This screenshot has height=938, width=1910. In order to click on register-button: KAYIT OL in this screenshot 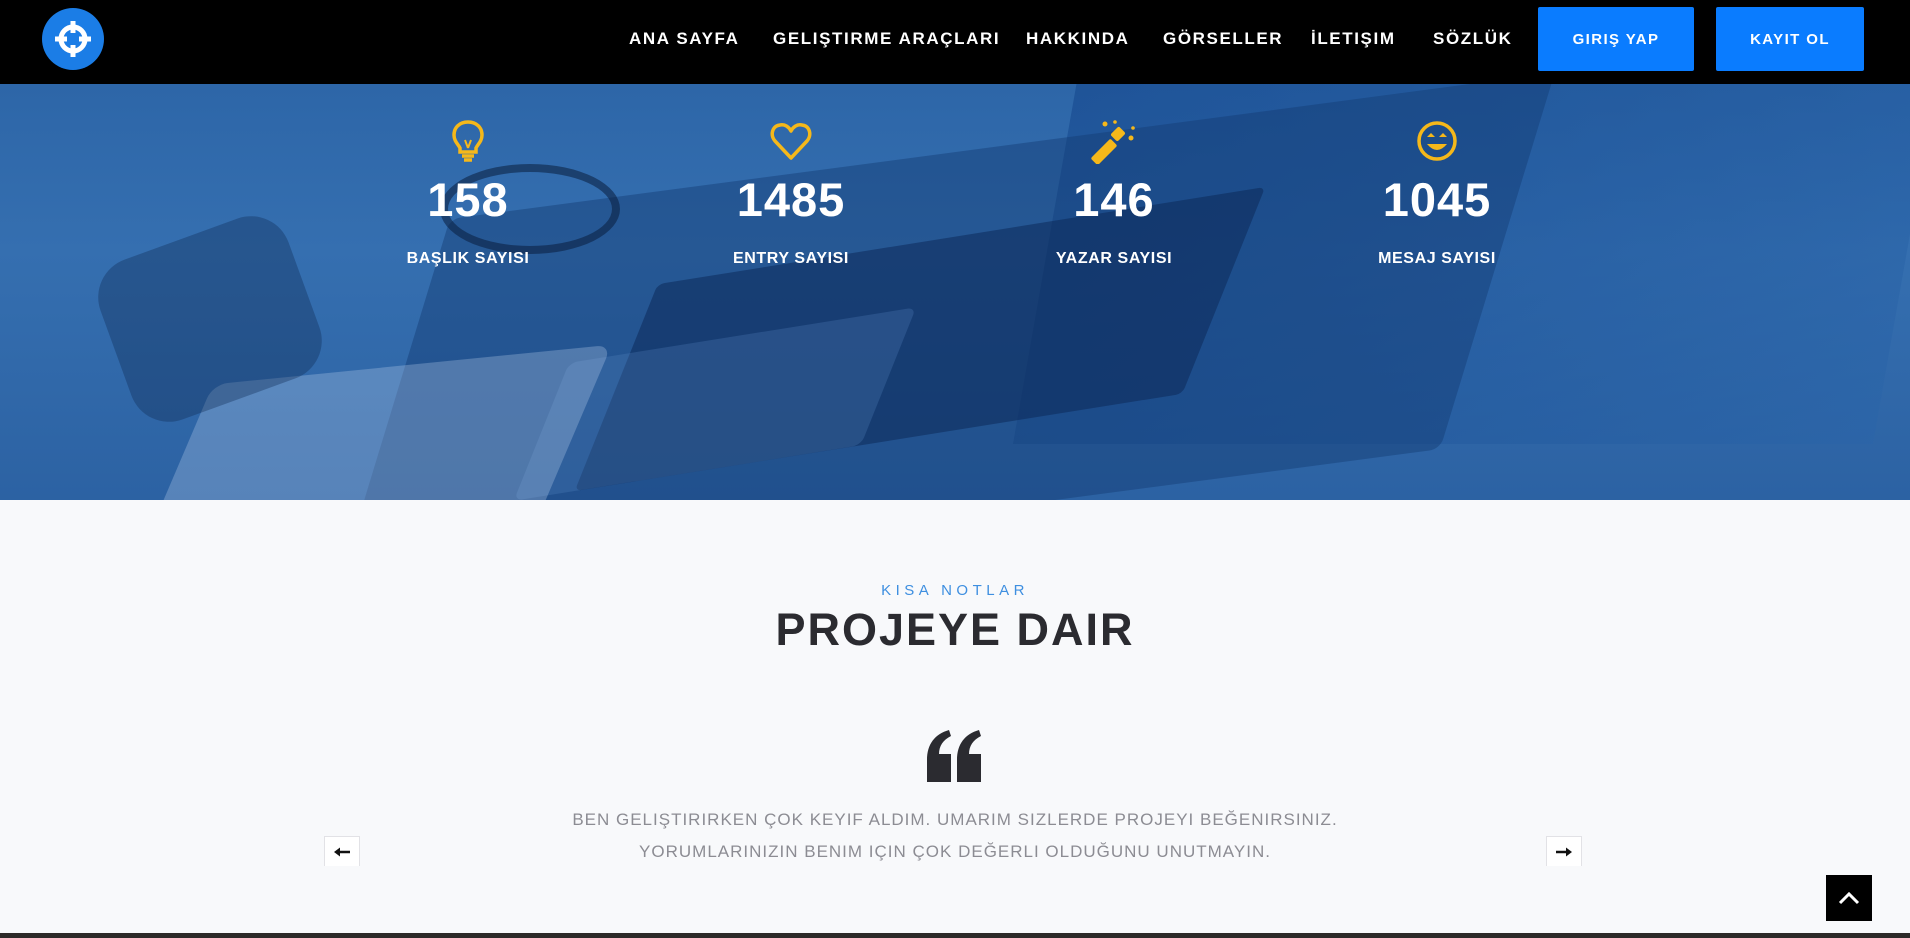, I will do `click(1790, 39)`.